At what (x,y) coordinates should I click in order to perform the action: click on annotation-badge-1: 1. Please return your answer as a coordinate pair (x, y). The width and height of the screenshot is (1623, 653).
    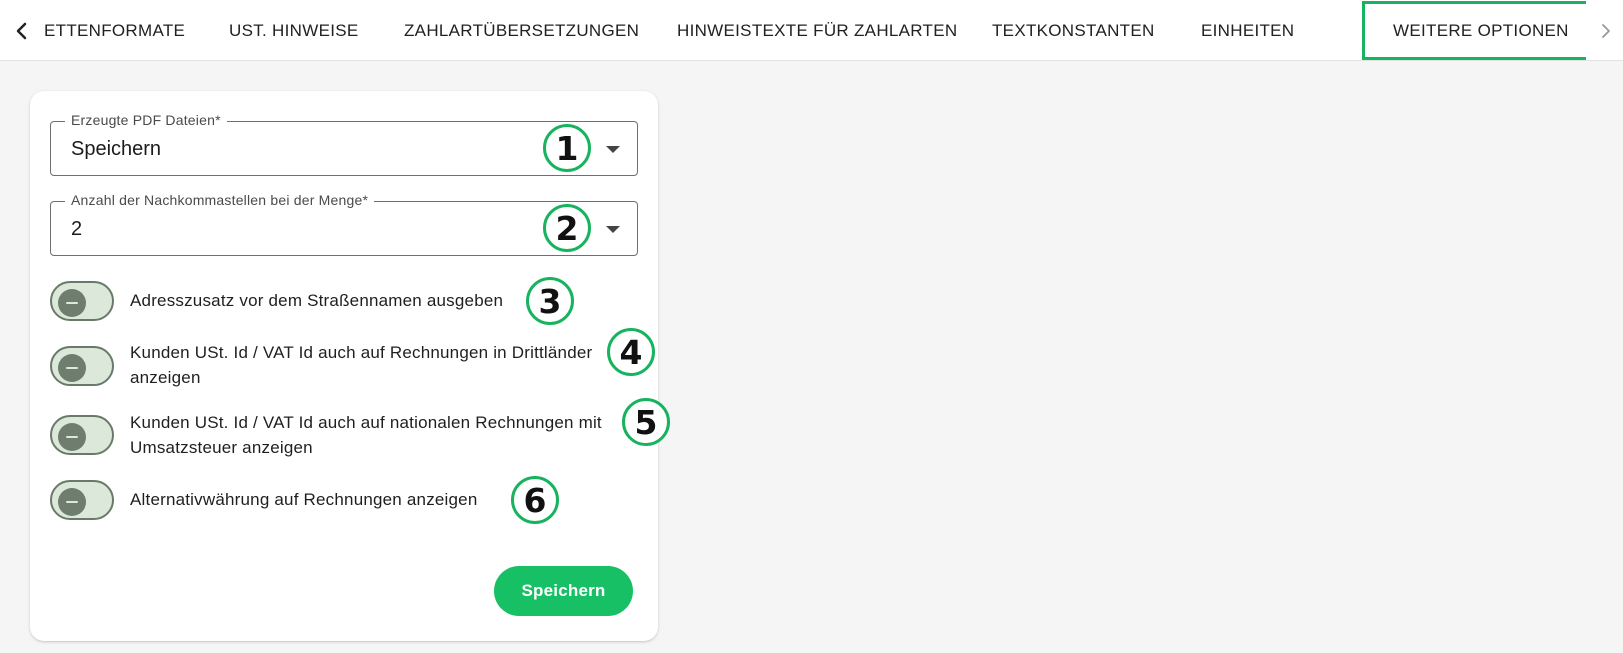
    Looking at the image, I should click on (567, 148).